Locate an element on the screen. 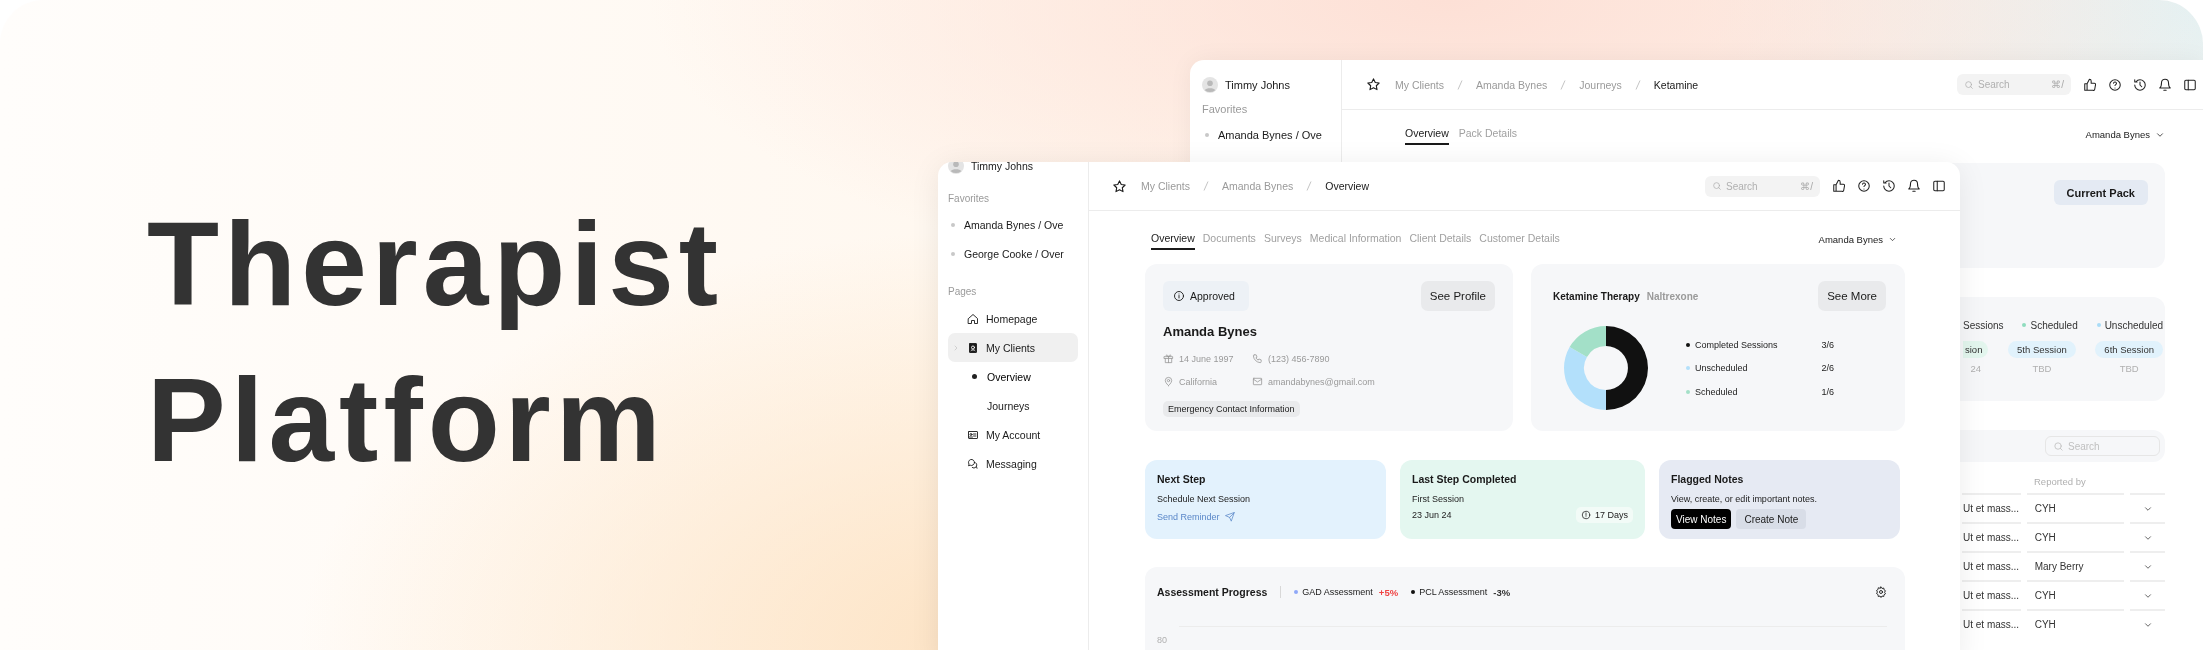 The image size is (2203, 650). home-icon is located at coordinates (973, 318).